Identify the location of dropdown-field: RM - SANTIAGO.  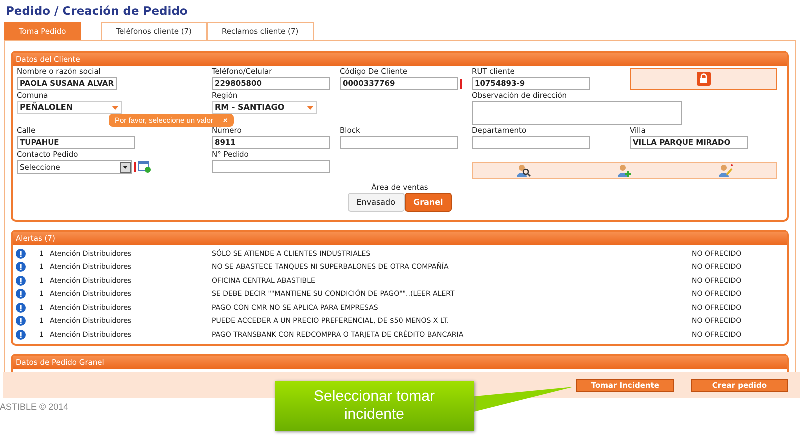
(264, 107).